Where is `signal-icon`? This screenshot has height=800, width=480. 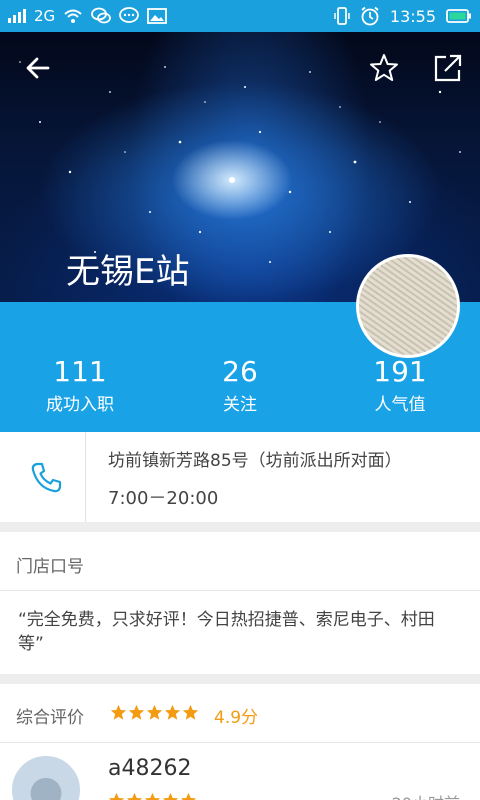
signal-icon is located at coordinates (17, 16).